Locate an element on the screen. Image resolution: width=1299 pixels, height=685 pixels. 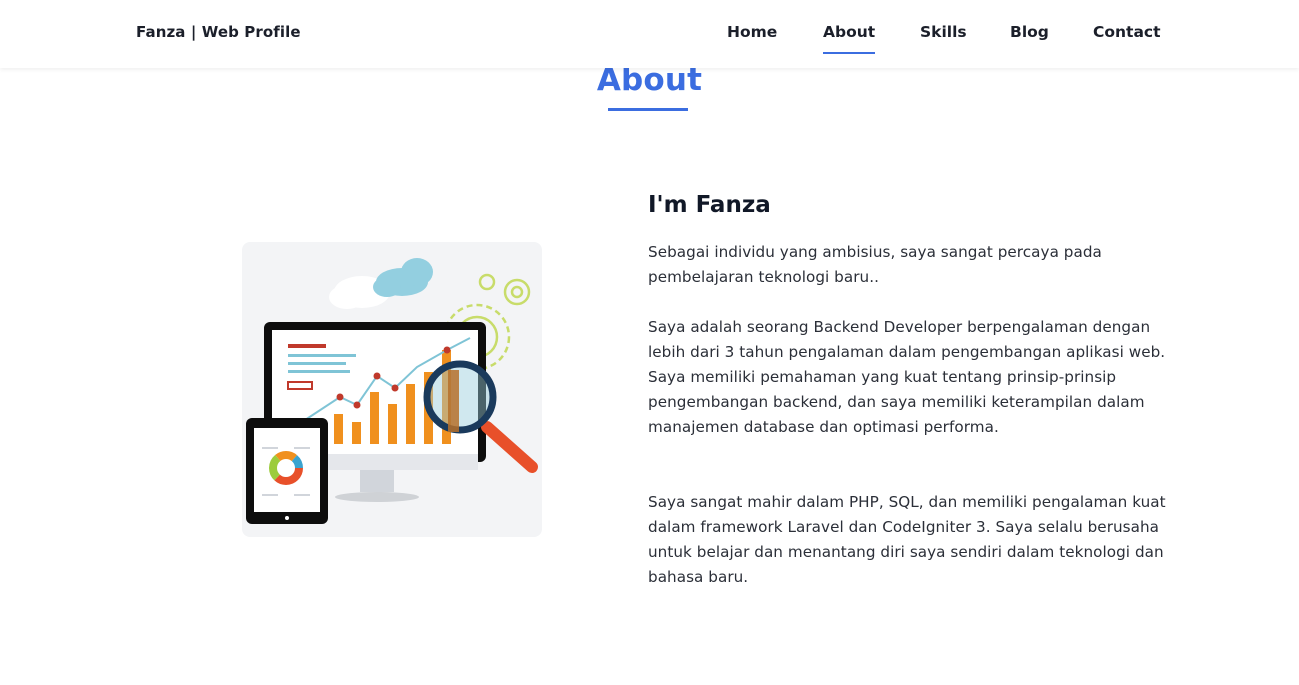
brand-logo: Fanza | Web Profile is located at coordinates (218, 32).